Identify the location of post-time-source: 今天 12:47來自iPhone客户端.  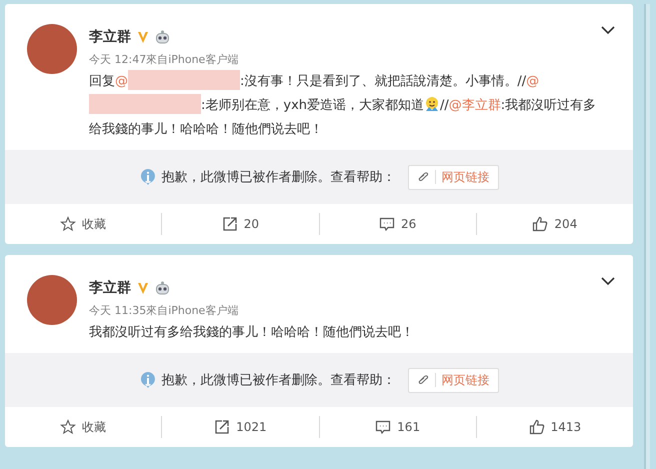
(164, 59).